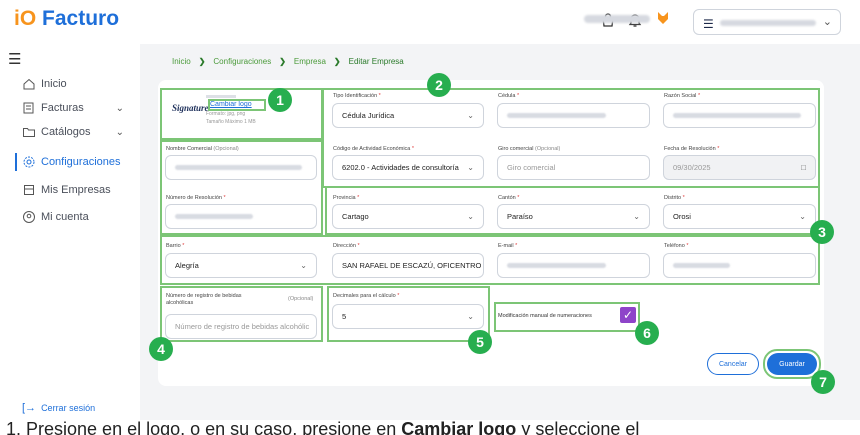  Describe the element at coordinates (682, 96) in the screenshot. I see `razon-social-label: Razón Social *` at that location.